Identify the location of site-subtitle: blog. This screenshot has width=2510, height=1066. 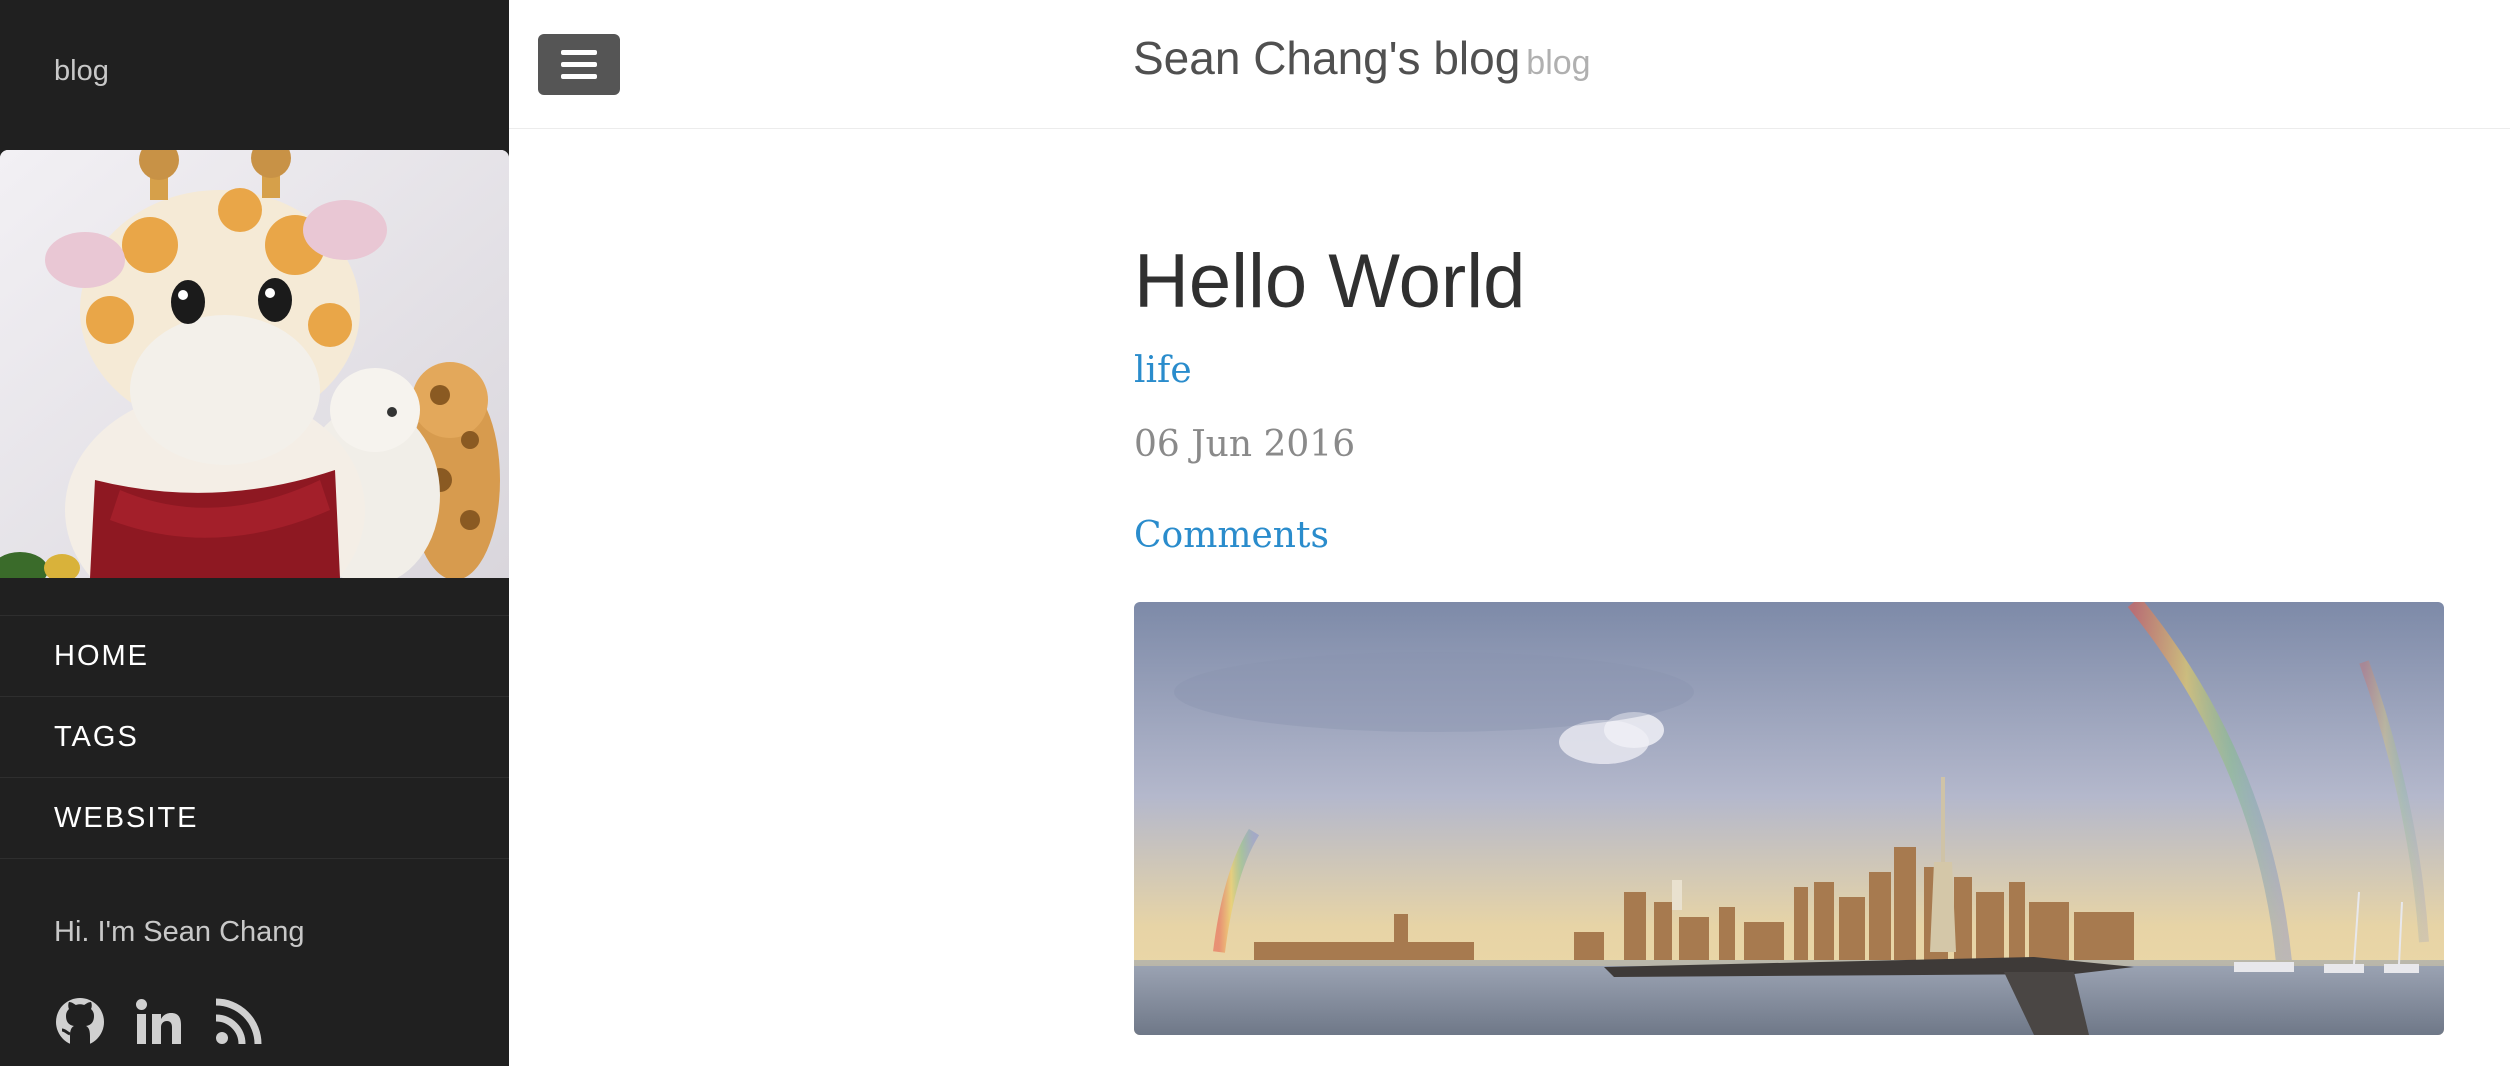
(1558, 63).